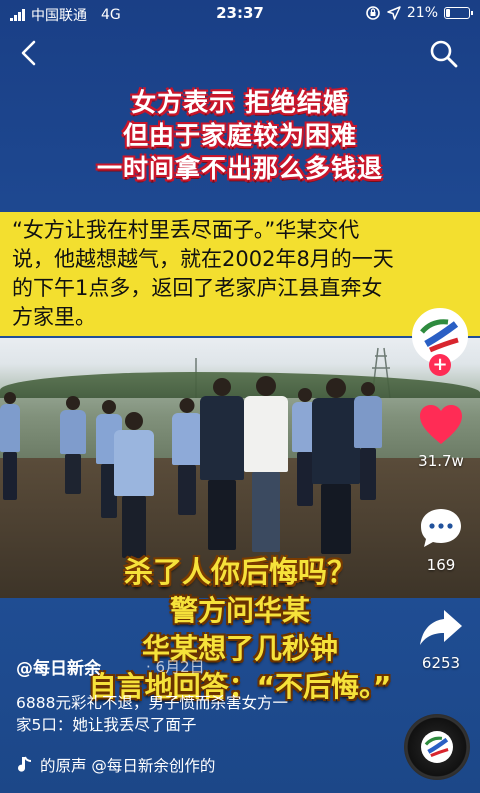 This screenshot has width=480, height=793. What do you see at coordinates (203, 259) in the screenshot?
I see `quote-line: 说，他越想越气，就在2002年8月的一天` at bounding box center [203, 259].